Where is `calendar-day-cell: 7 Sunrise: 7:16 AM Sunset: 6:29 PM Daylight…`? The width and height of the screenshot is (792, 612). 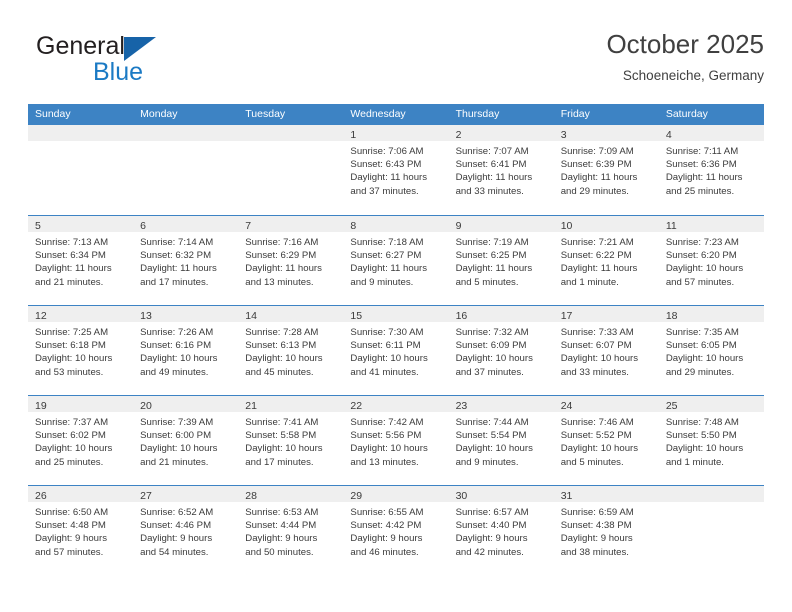
calendar-day-cell: 7 Sunrise: 7:16 AM Sunset: 6:29 PM Daylight… is located at coordinates (291, 260).